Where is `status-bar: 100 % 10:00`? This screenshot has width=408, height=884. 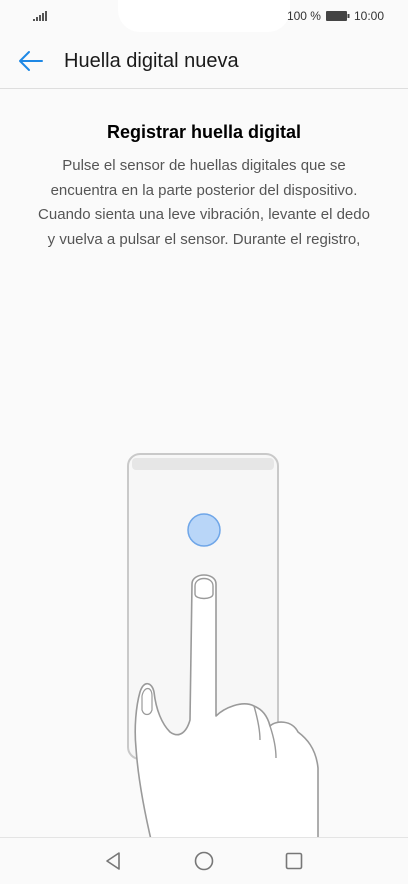
status-bar: 100 % 10:00 is located at coordinates (204, 17).